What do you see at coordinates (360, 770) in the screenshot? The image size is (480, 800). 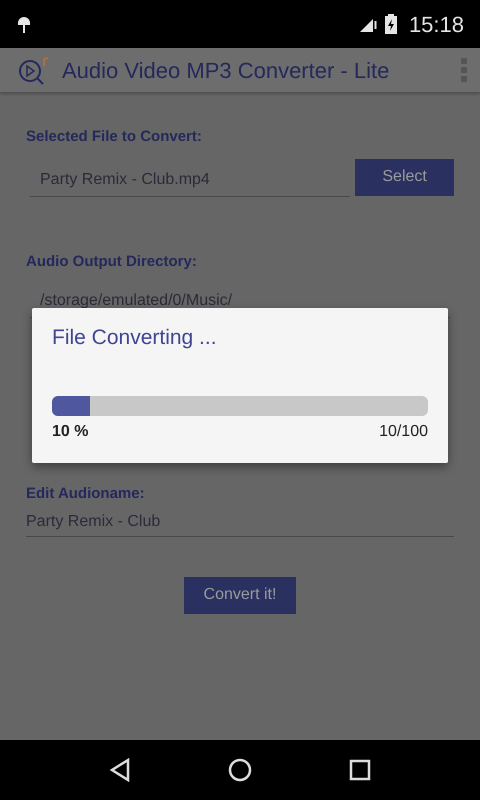 I see `recents-icon` at bounding box center [360, 770].